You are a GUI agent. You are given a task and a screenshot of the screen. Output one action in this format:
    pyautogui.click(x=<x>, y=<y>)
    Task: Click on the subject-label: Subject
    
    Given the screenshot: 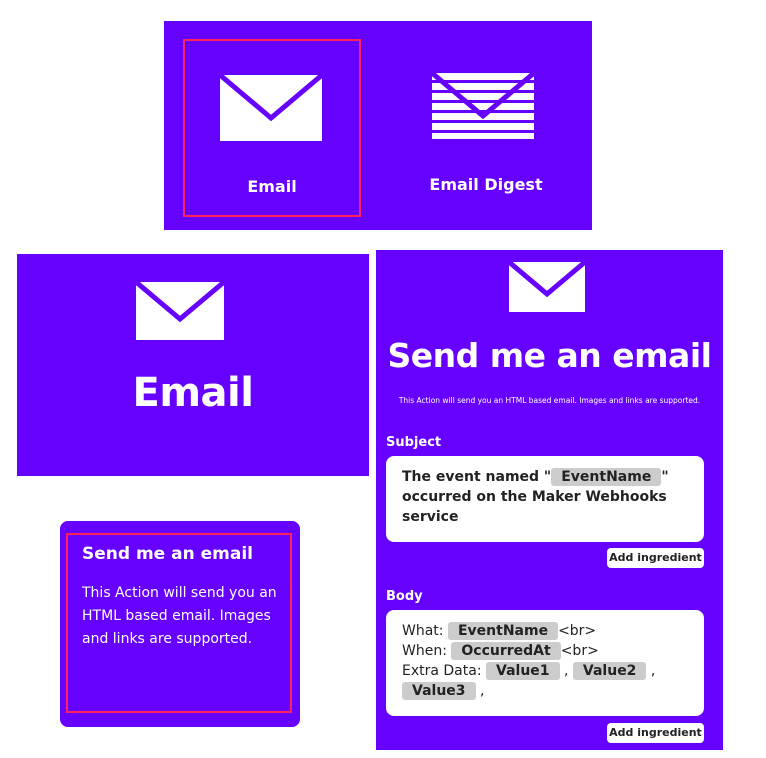 What is the action you would take?
    pyautogui.click(x=414, y=442)
    